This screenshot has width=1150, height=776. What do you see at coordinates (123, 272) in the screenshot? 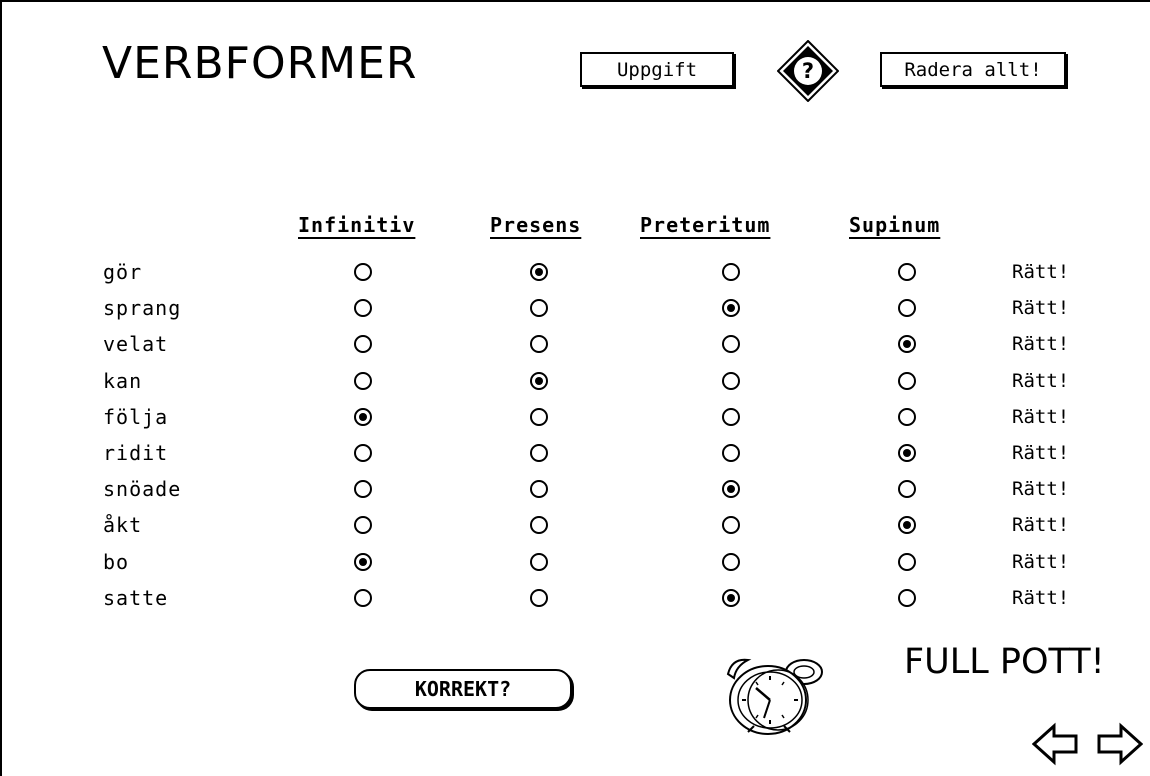
I see `verb-word: gör` at bounding box center [123, 272].